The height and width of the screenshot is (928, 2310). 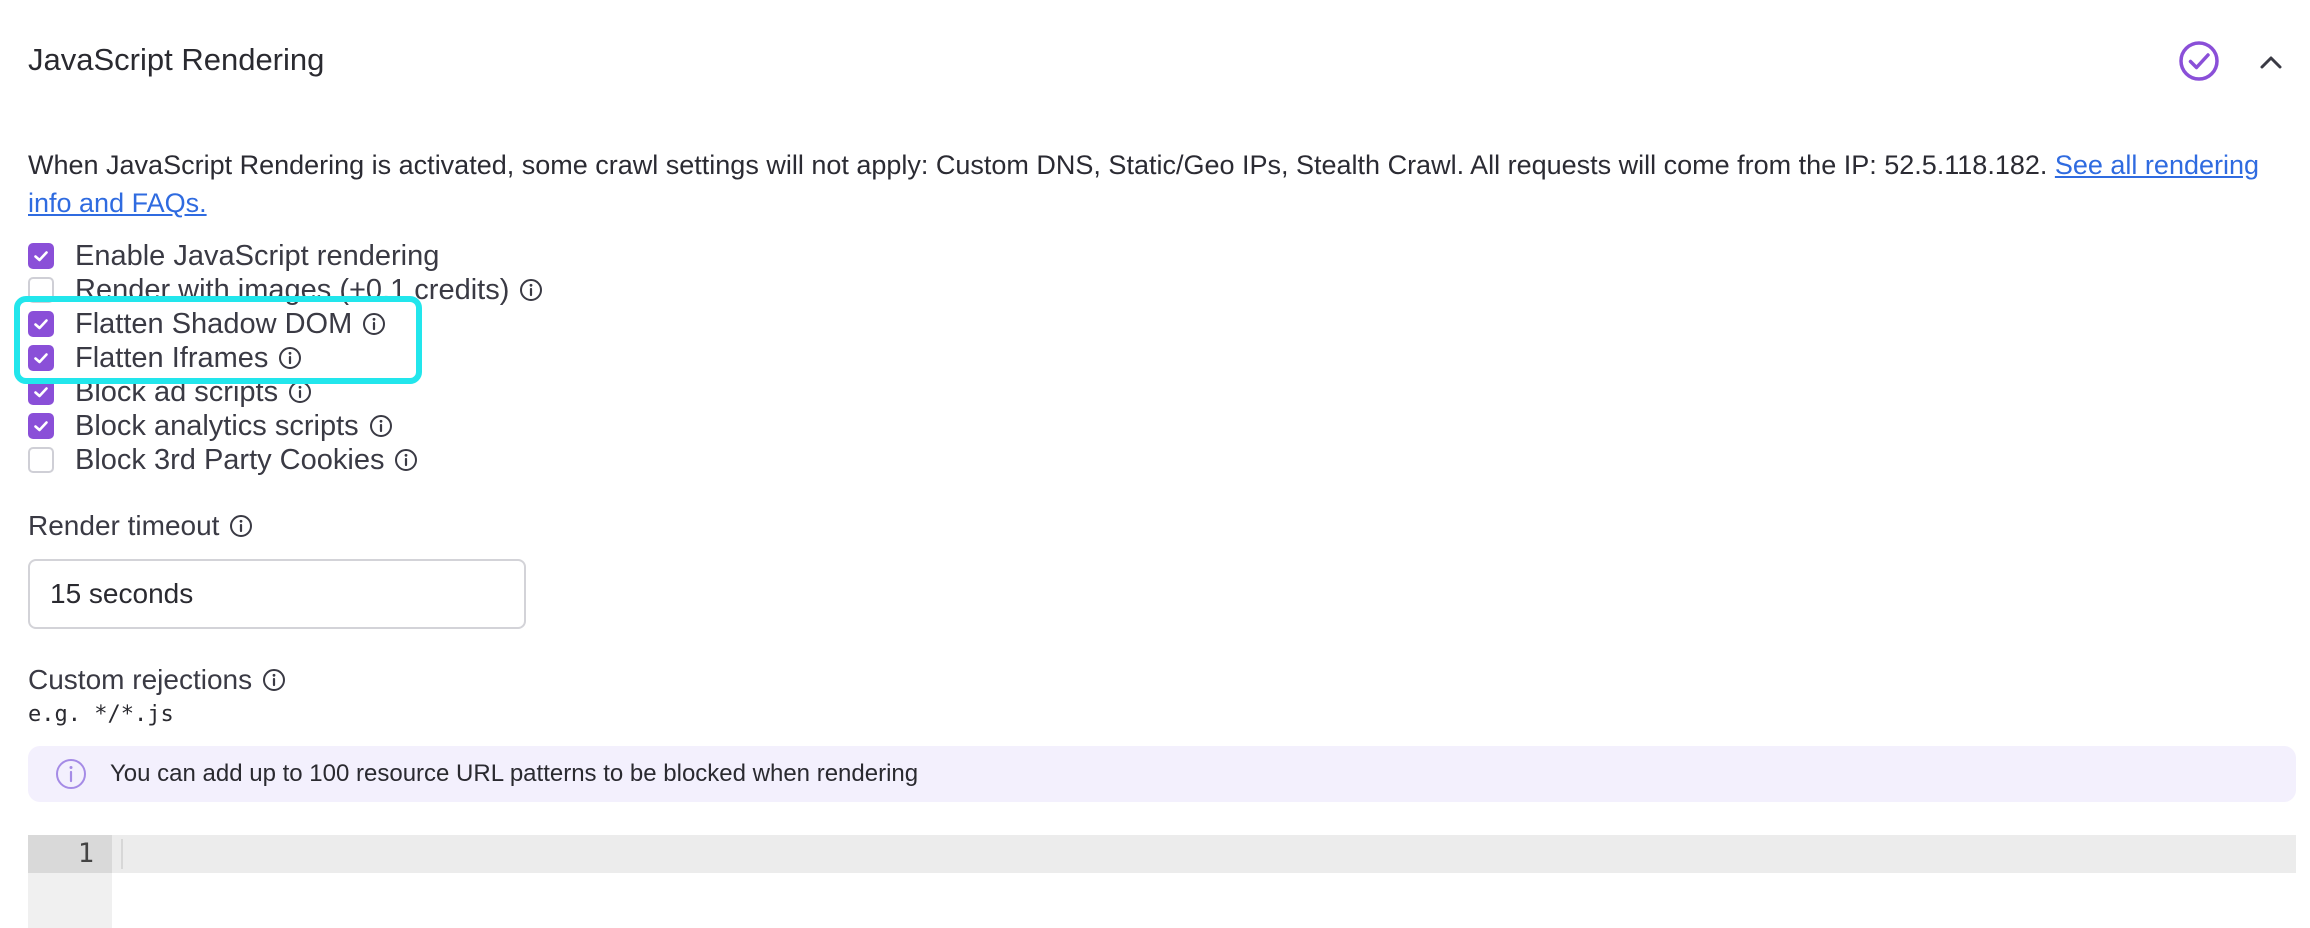 What do you see at coordinates (101, 714) in the screenshot?
I see `example-pattern: e.g. */*.js` at bounding box center [101, 714].